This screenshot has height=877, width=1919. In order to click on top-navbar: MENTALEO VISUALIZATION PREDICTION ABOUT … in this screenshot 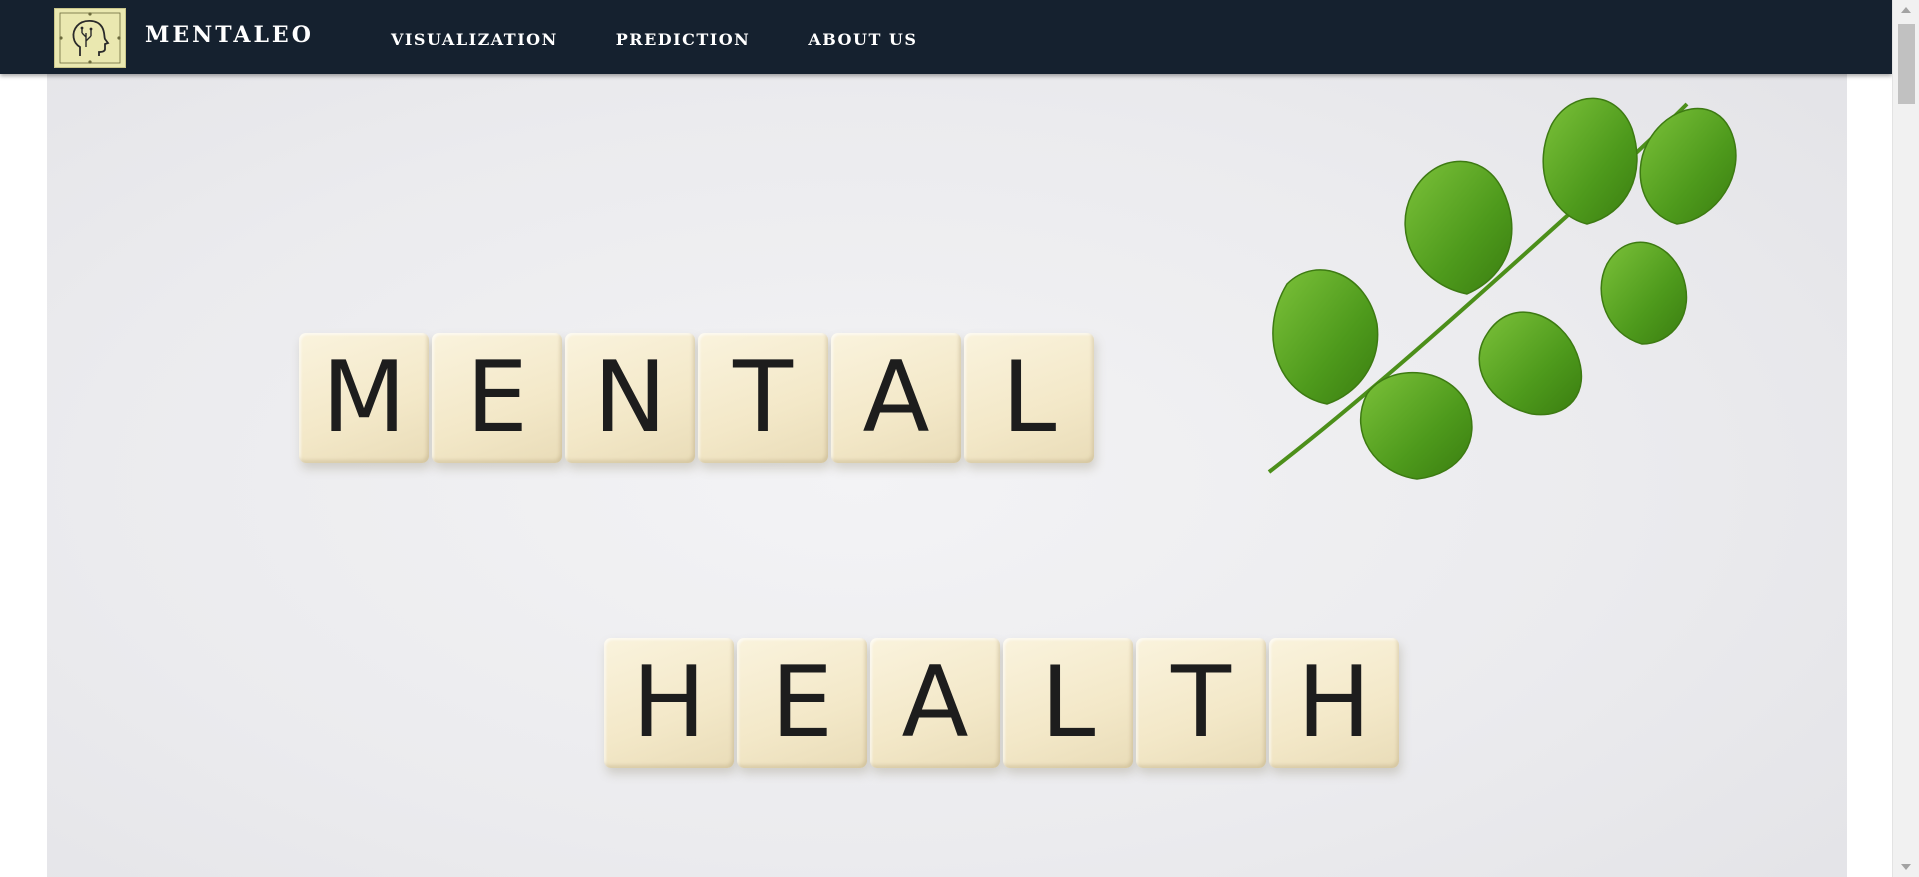, I will do `click(946, 37)`.